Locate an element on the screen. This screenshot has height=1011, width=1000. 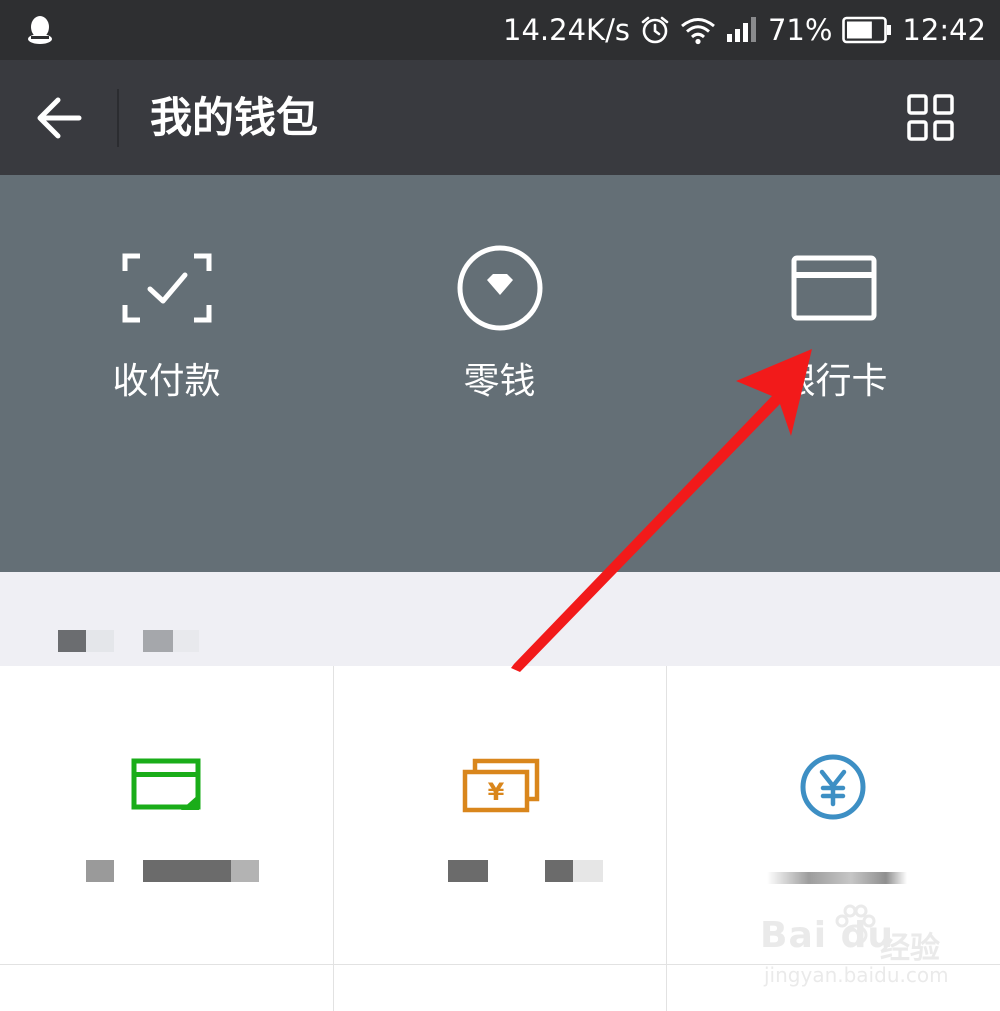
service-card-money: ¥ is located at coordinates (499, 815).